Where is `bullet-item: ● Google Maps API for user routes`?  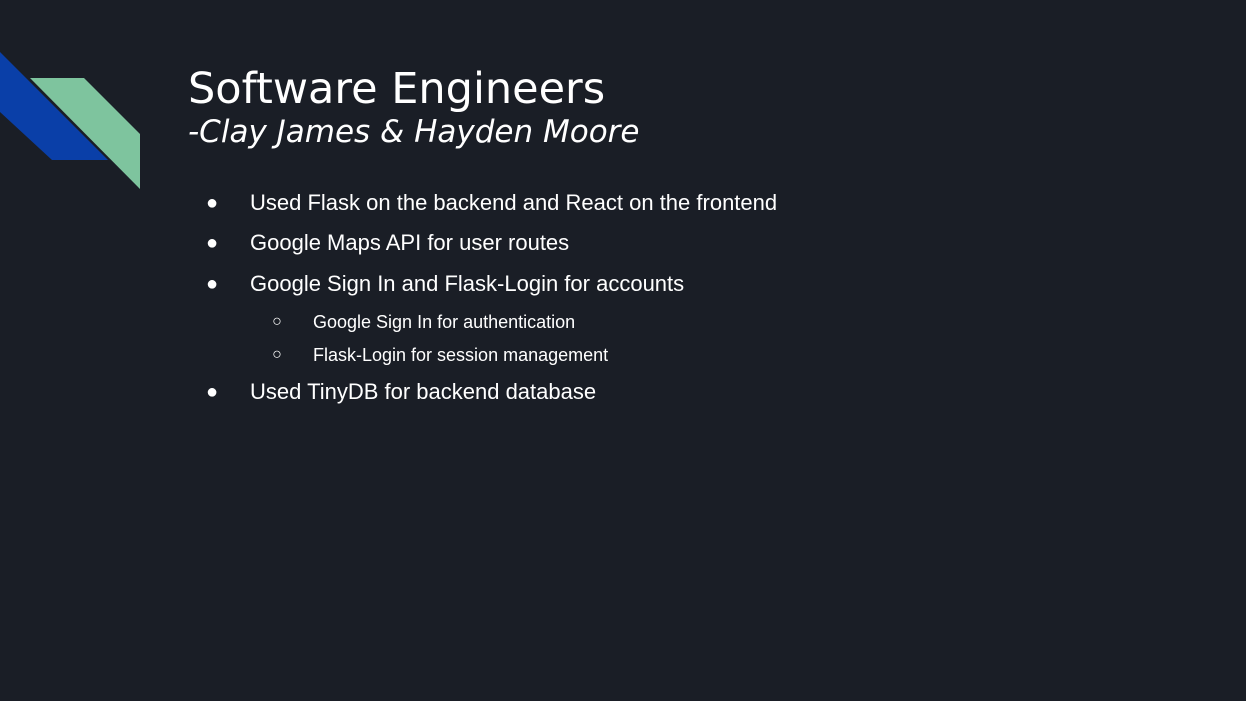 bullet-item: ● Google Maps API for user routes is located at coordinates (388, 243).